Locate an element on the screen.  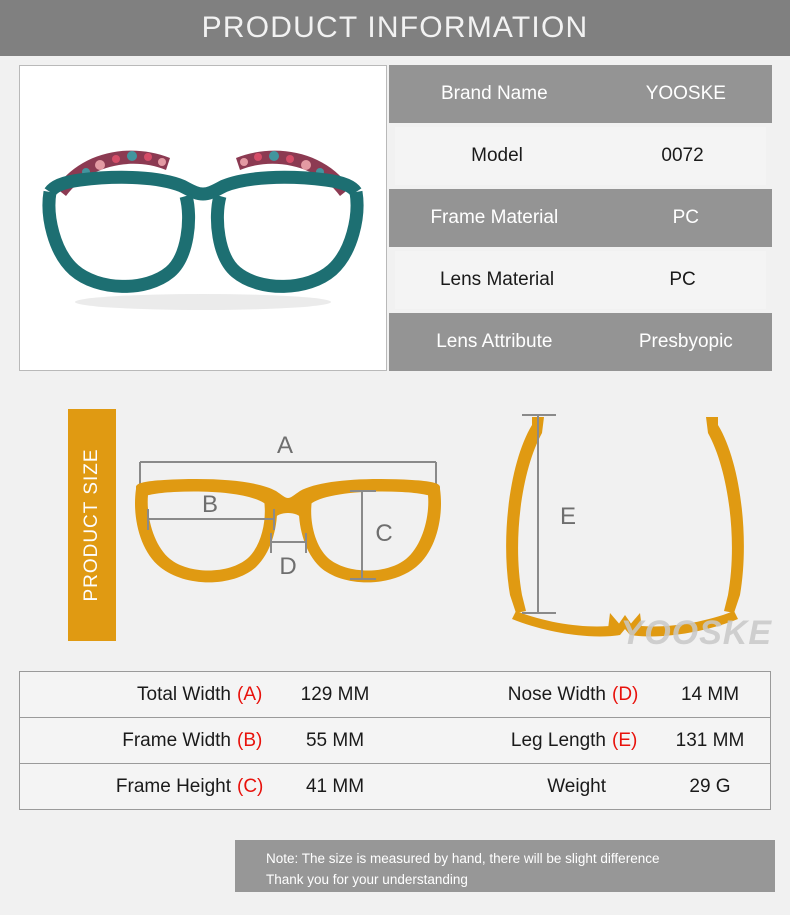
spec-row-lens-attribute: Lens Attribute Presbyopic is located at coordinates (580, 342).